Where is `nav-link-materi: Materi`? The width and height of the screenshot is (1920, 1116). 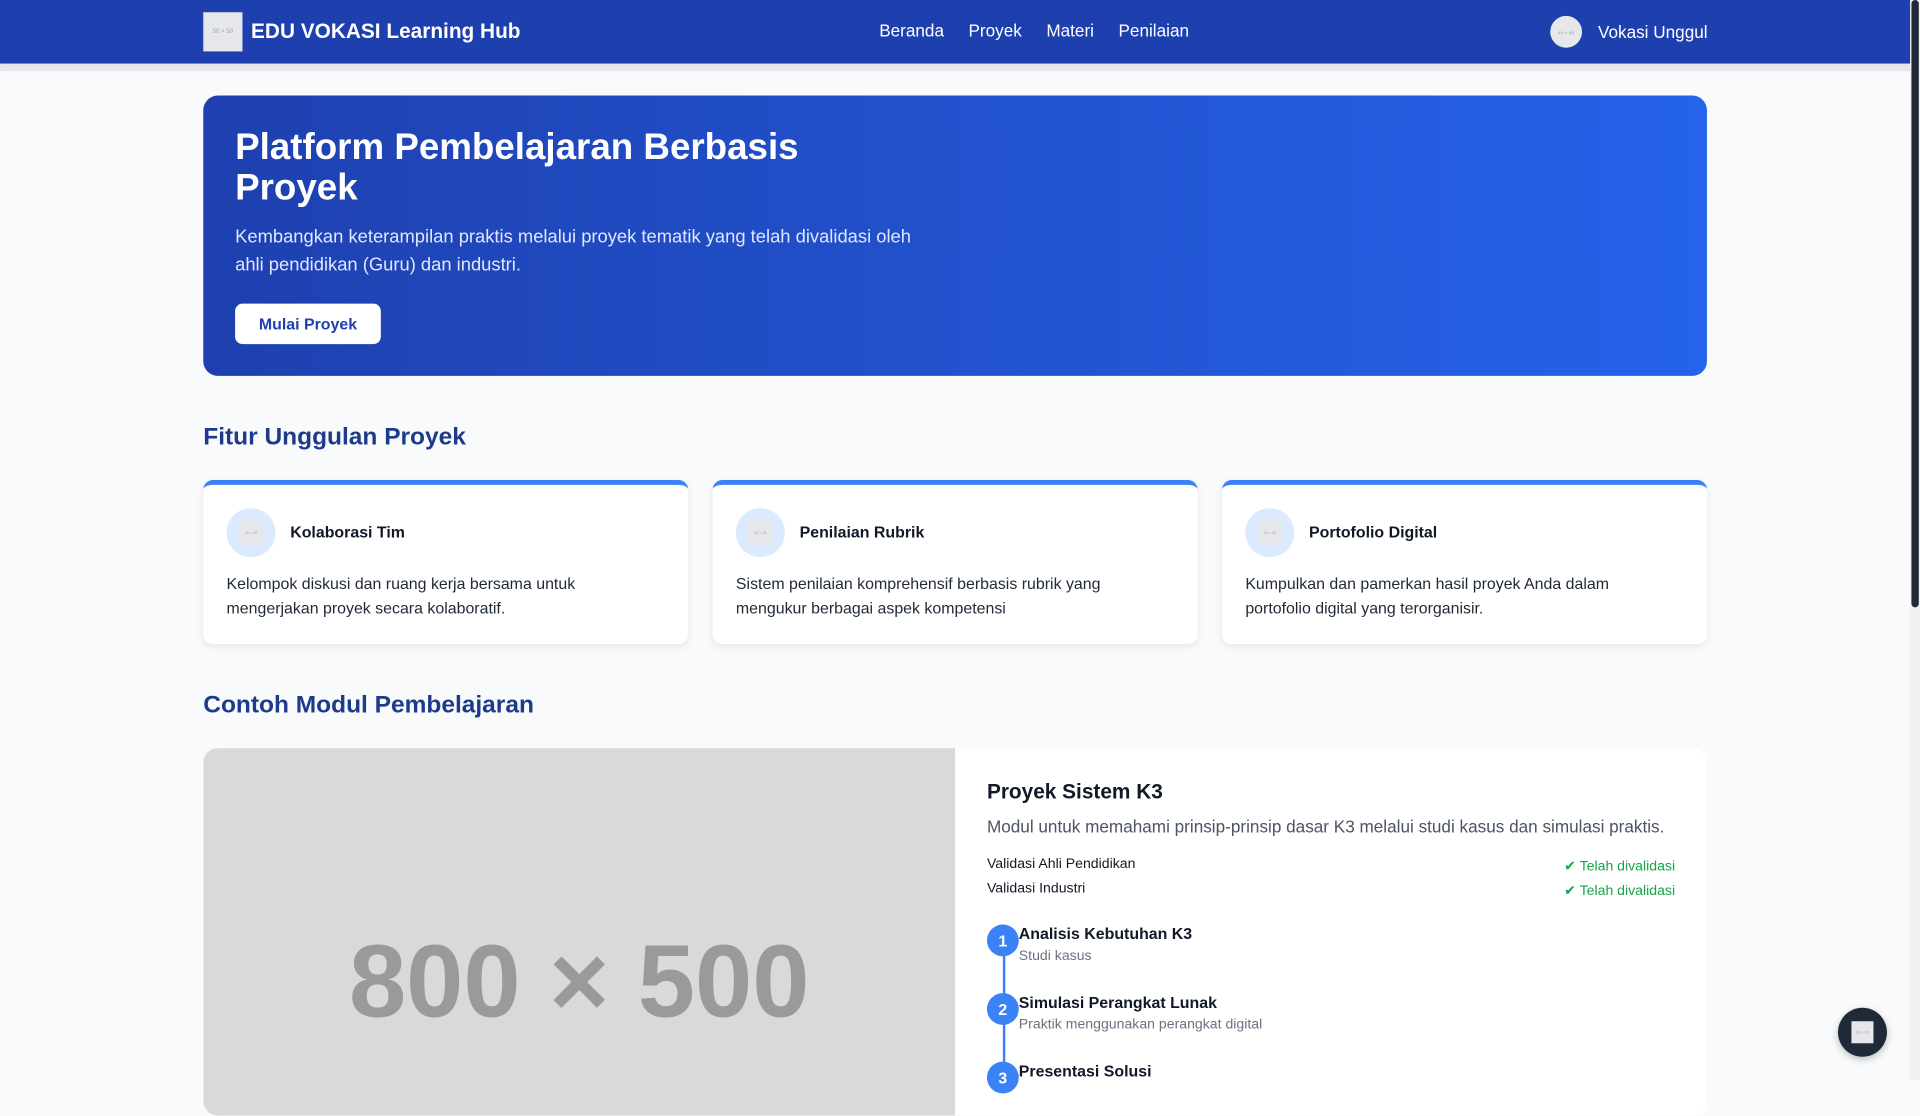
nav-link-materi: Materi is located at coordinates (1070, 31).